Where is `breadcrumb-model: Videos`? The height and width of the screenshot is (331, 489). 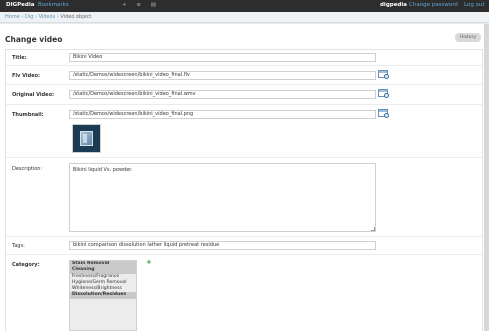 breadcrumb-model: Videos is located at coordinates (47, 17).